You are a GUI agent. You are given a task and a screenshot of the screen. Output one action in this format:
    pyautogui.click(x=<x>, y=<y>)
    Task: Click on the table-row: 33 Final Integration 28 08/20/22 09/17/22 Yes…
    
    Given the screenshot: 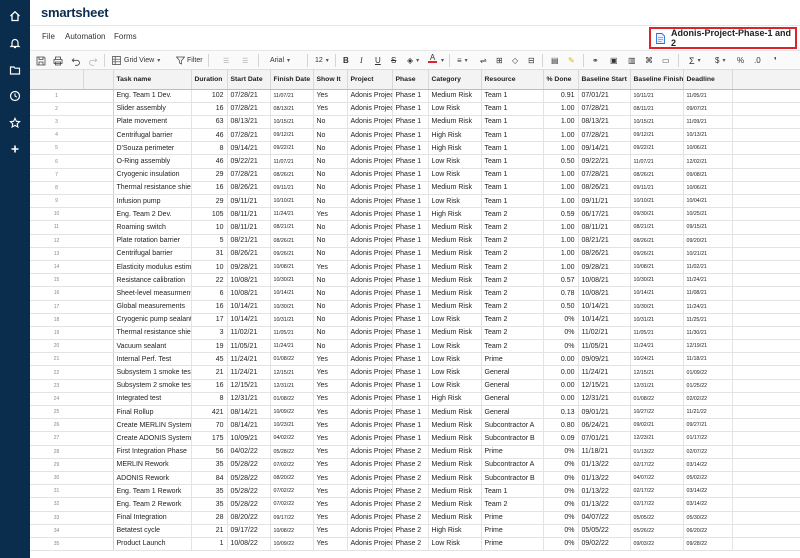 What is the action you would take?
    pyautogui.click(x=415, y=518)
    